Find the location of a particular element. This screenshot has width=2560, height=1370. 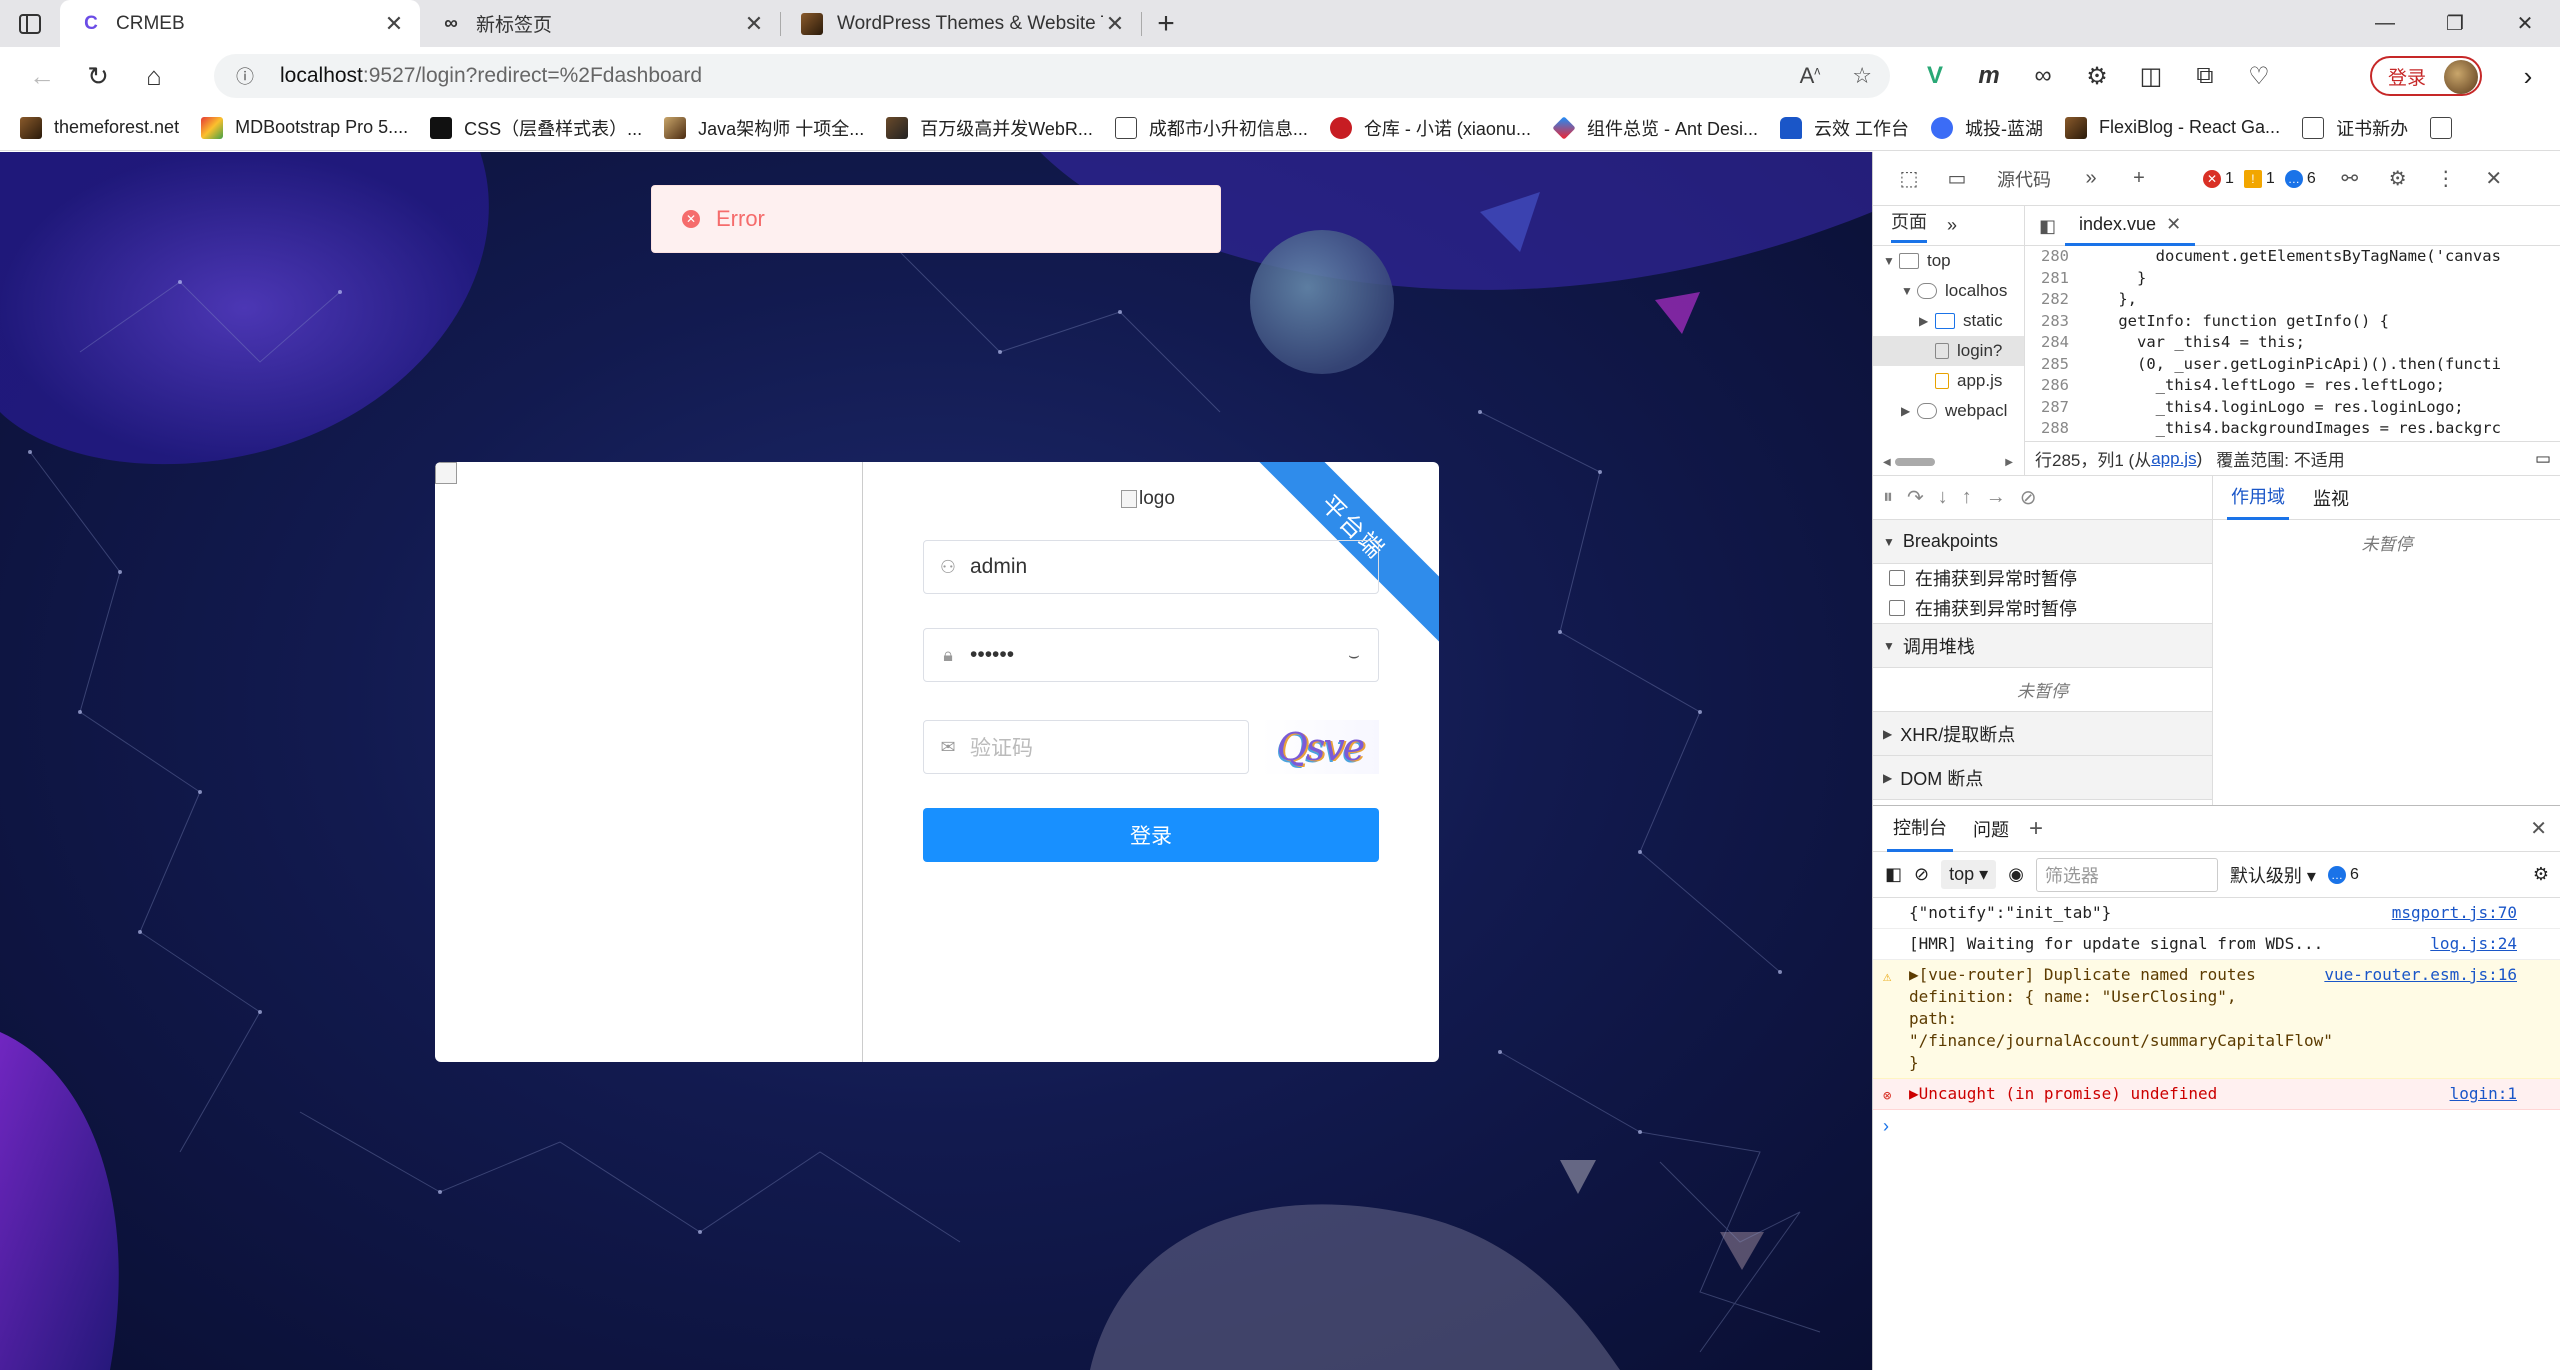

scroll-right-icon: ▶ is located at coordinates (2009, 462).